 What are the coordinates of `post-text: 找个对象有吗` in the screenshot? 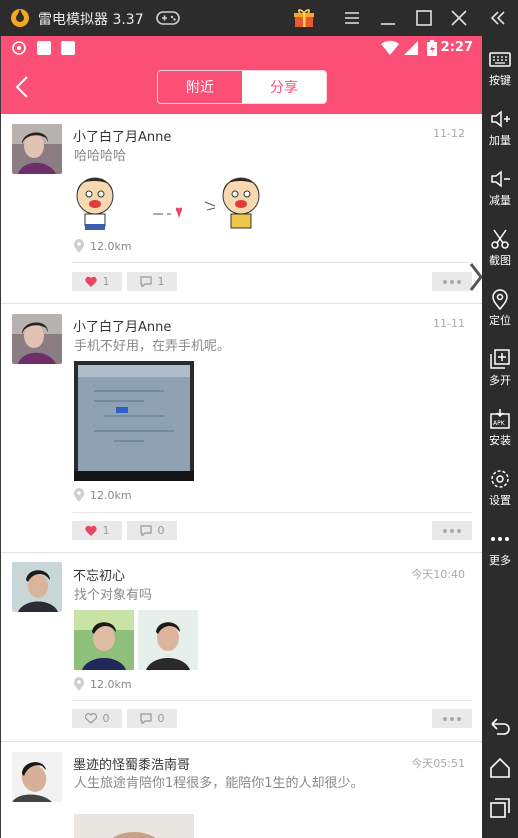 It's located at (113, 595).